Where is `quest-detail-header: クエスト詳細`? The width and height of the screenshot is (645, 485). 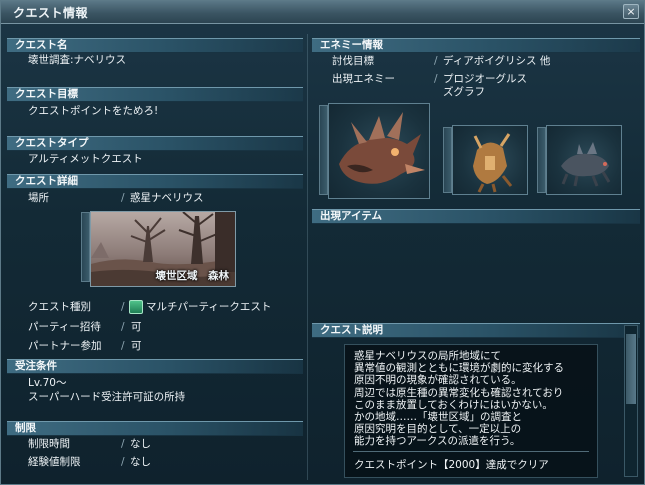
quest-detail-header: クエスト詳細 is located at coordinates (155, 181).